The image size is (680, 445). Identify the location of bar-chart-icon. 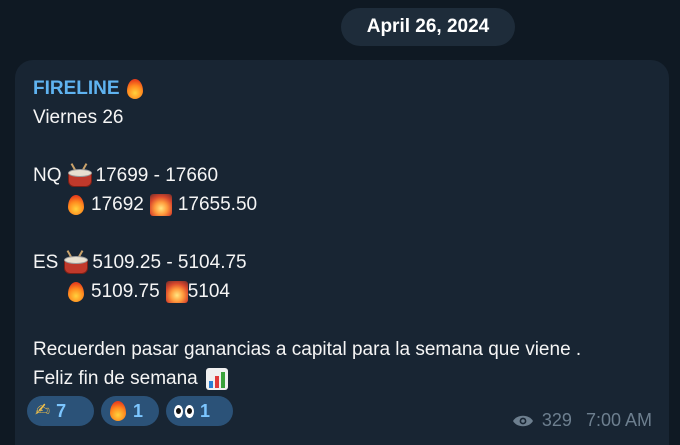
(216, 378).